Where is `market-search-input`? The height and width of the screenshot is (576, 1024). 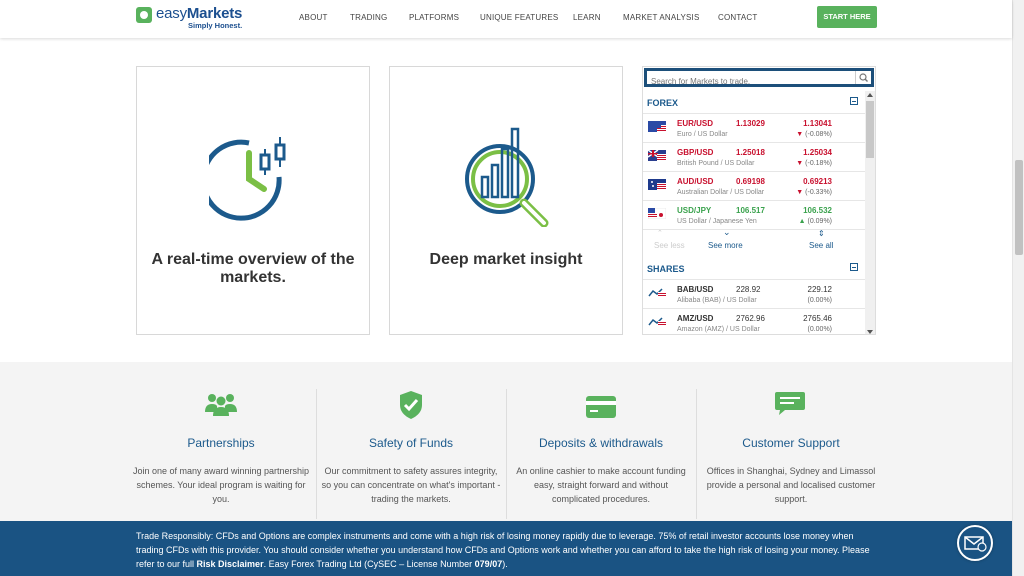 market-search-input is located at coordinates (749, 81).